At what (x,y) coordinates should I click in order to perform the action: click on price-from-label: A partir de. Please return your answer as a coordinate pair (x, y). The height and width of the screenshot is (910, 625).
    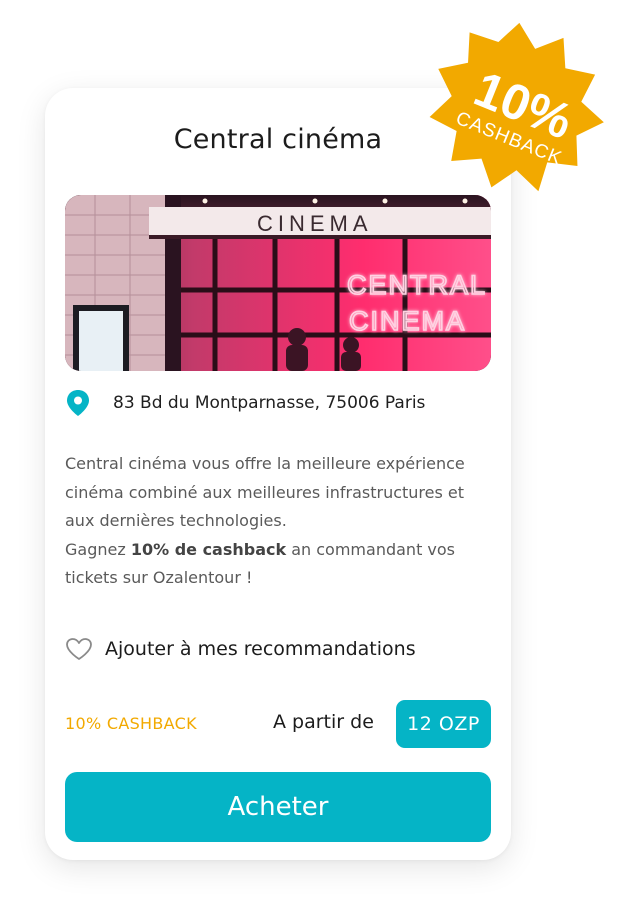
    Looking at the image, I should click on (323, 722).